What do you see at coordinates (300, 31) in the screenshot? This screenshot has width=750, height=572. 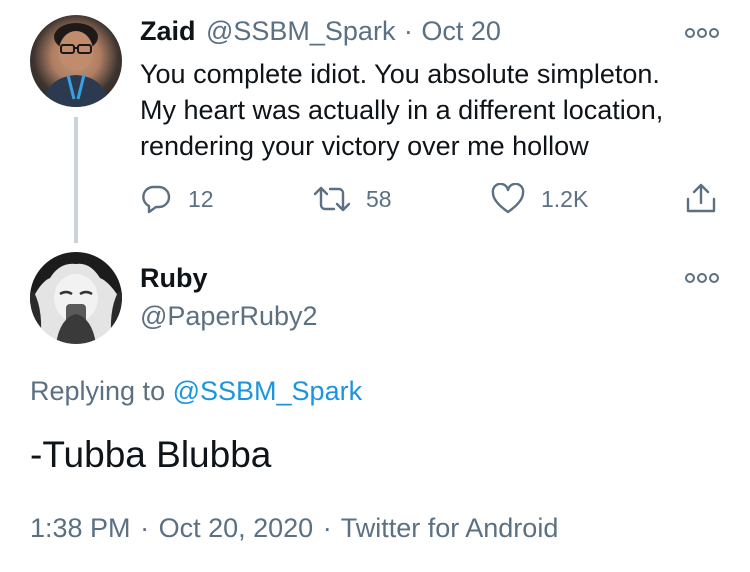 I see `author-handle: @SSBM_Spark` at bounding box center [300, 31].